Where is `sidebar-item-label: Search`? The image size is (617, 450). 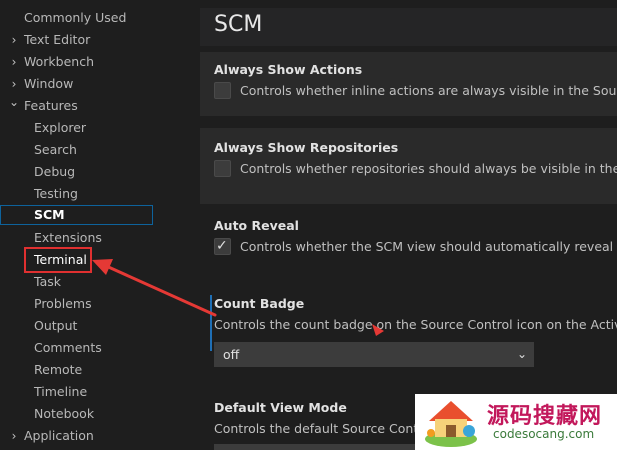 sidebar-item-label: Search is located at coordinates (55, 149).